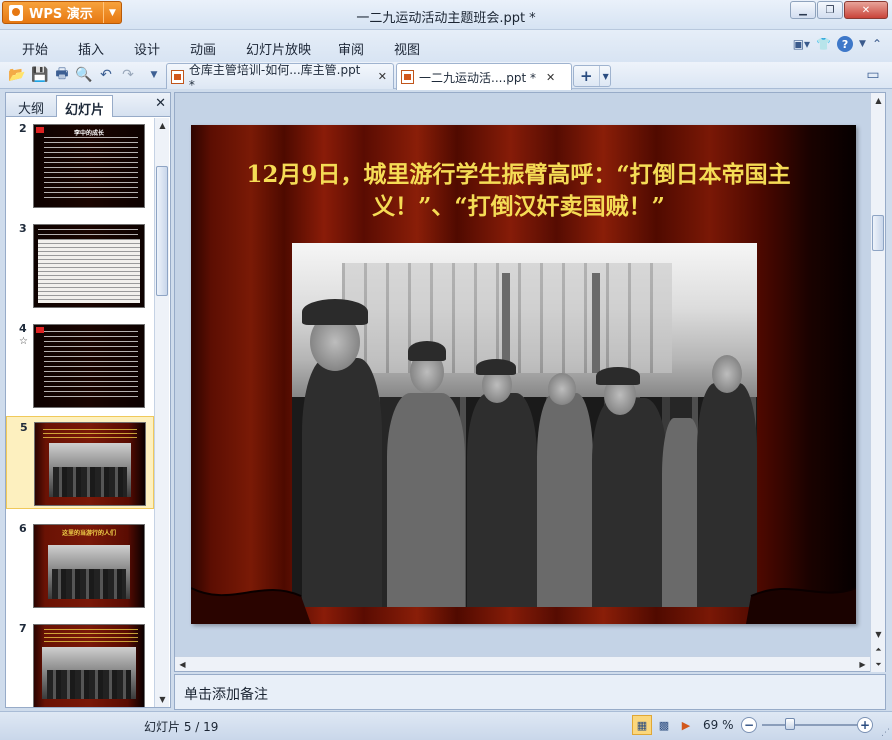 The width and height of the screenshot is (892, 740). Describe the element at coordinates (91, 48) in the screenshot. I see `menu-insert: 插入` at that location.